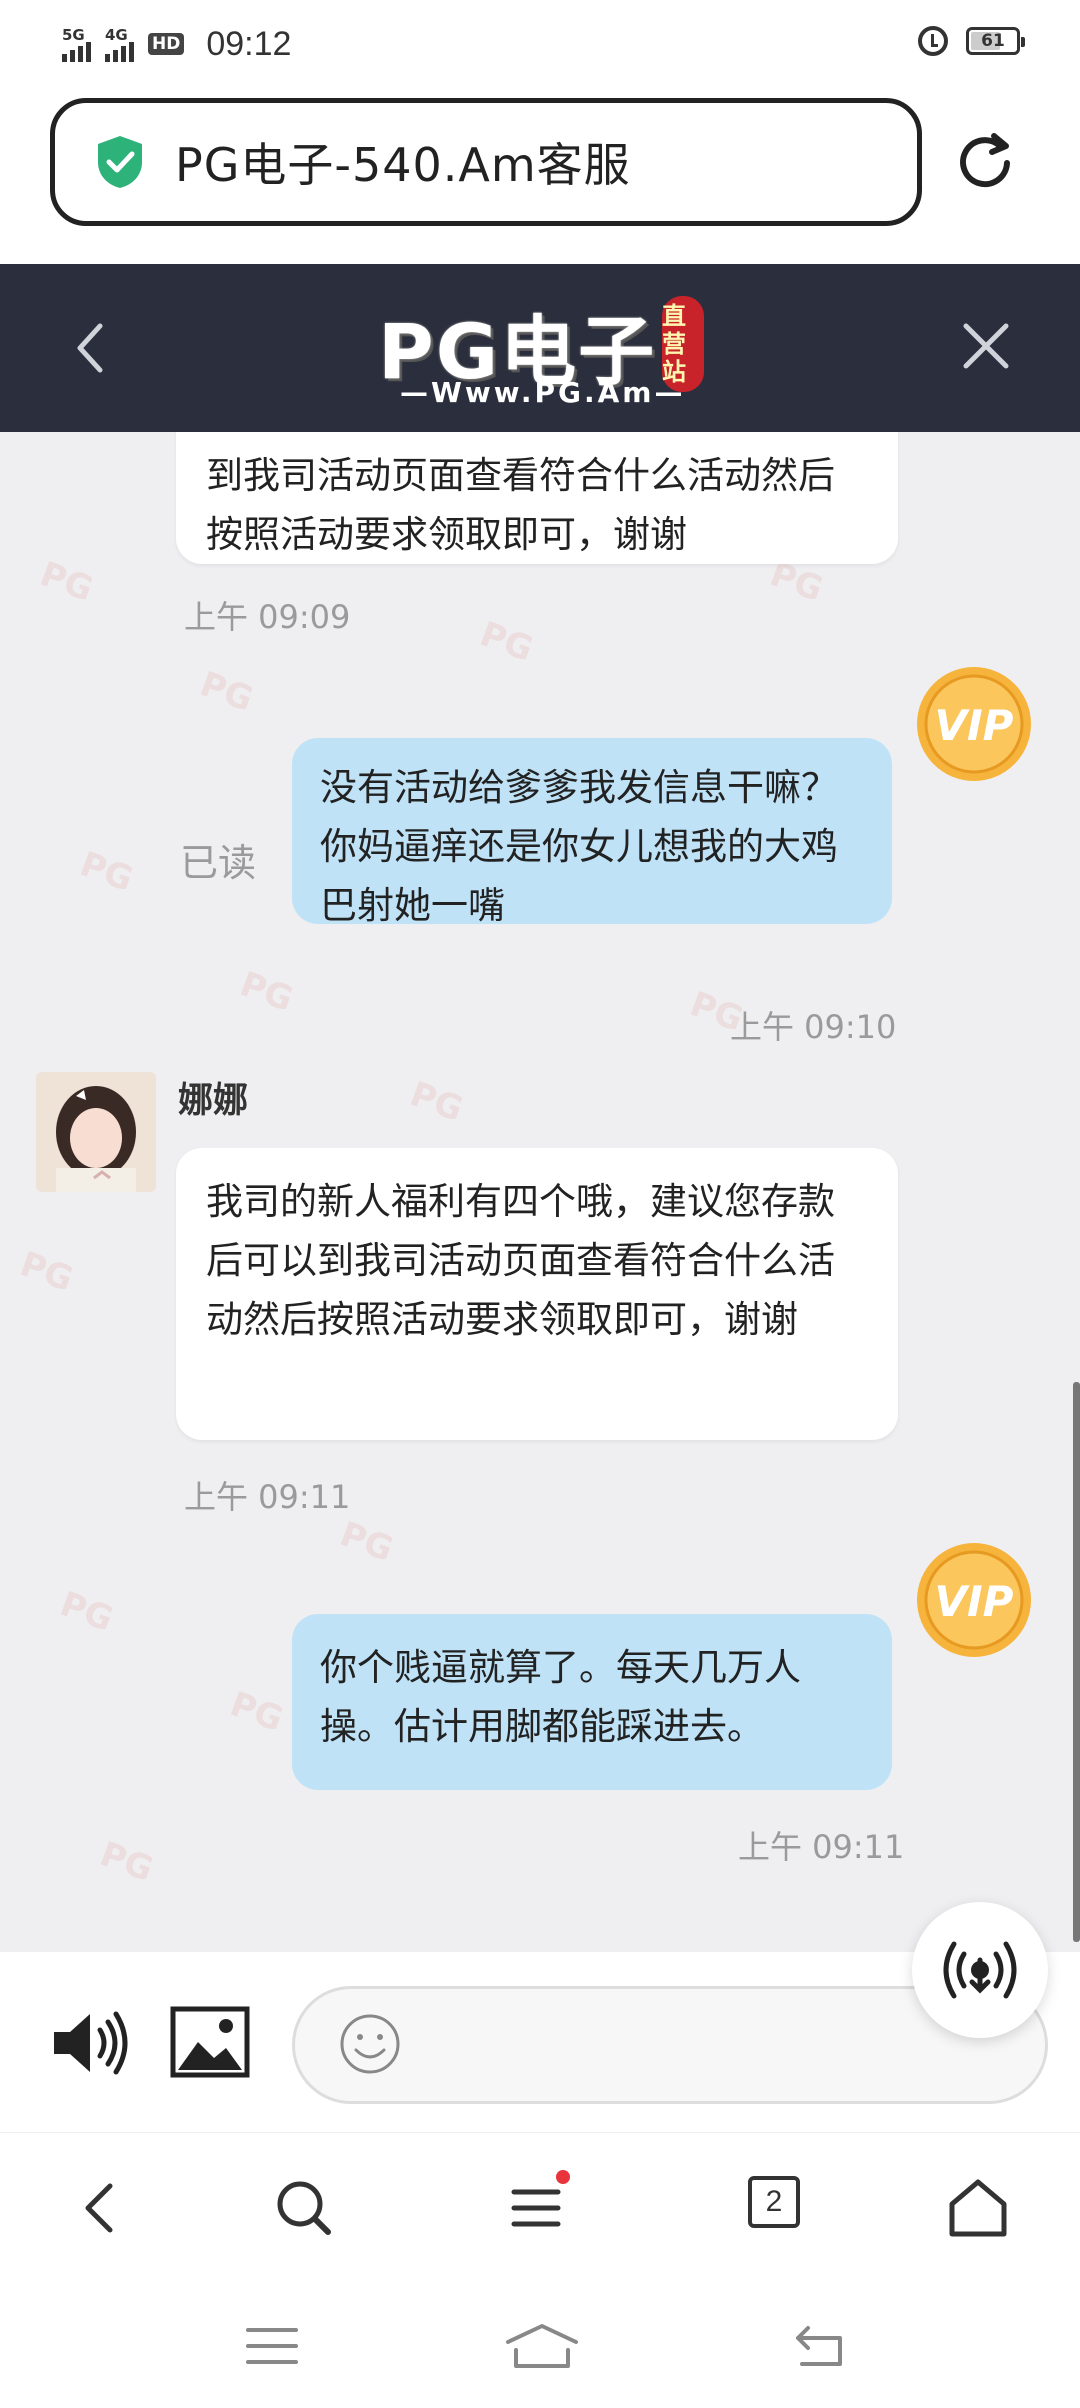 The image size is (1080, 2408). I want to click on page-title: PG电子-540.Am客服, so click(403, 165).